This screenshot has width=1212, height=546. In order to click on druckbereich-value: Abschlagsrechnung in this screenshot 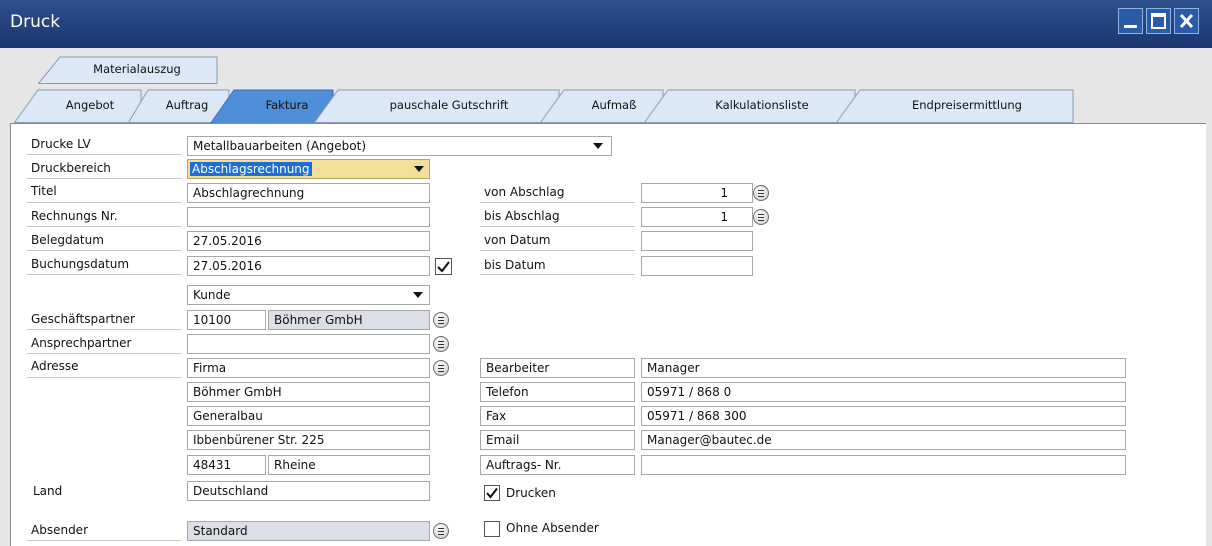, I will do `click(251, 169)`.